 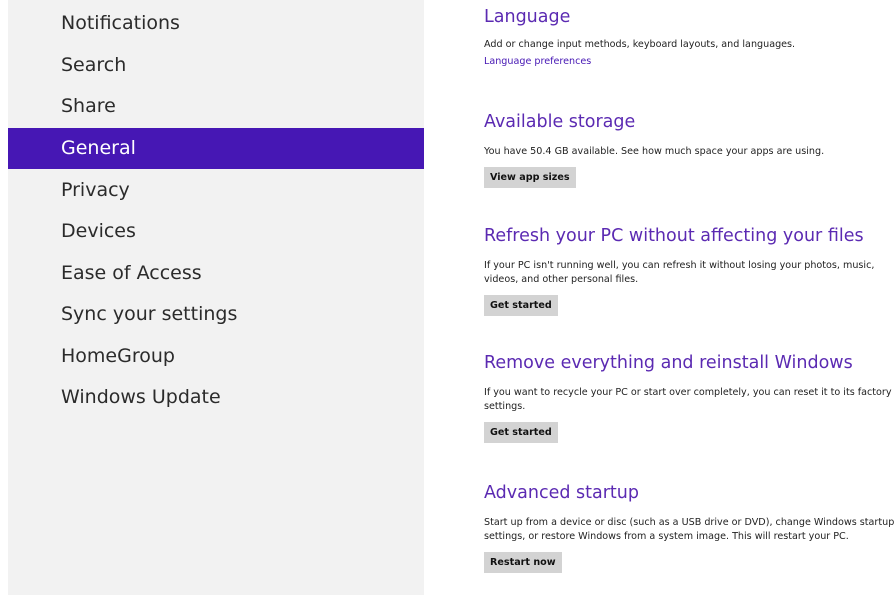 I want to click on sidebar-item-general: General, so click(x=216, y=148).